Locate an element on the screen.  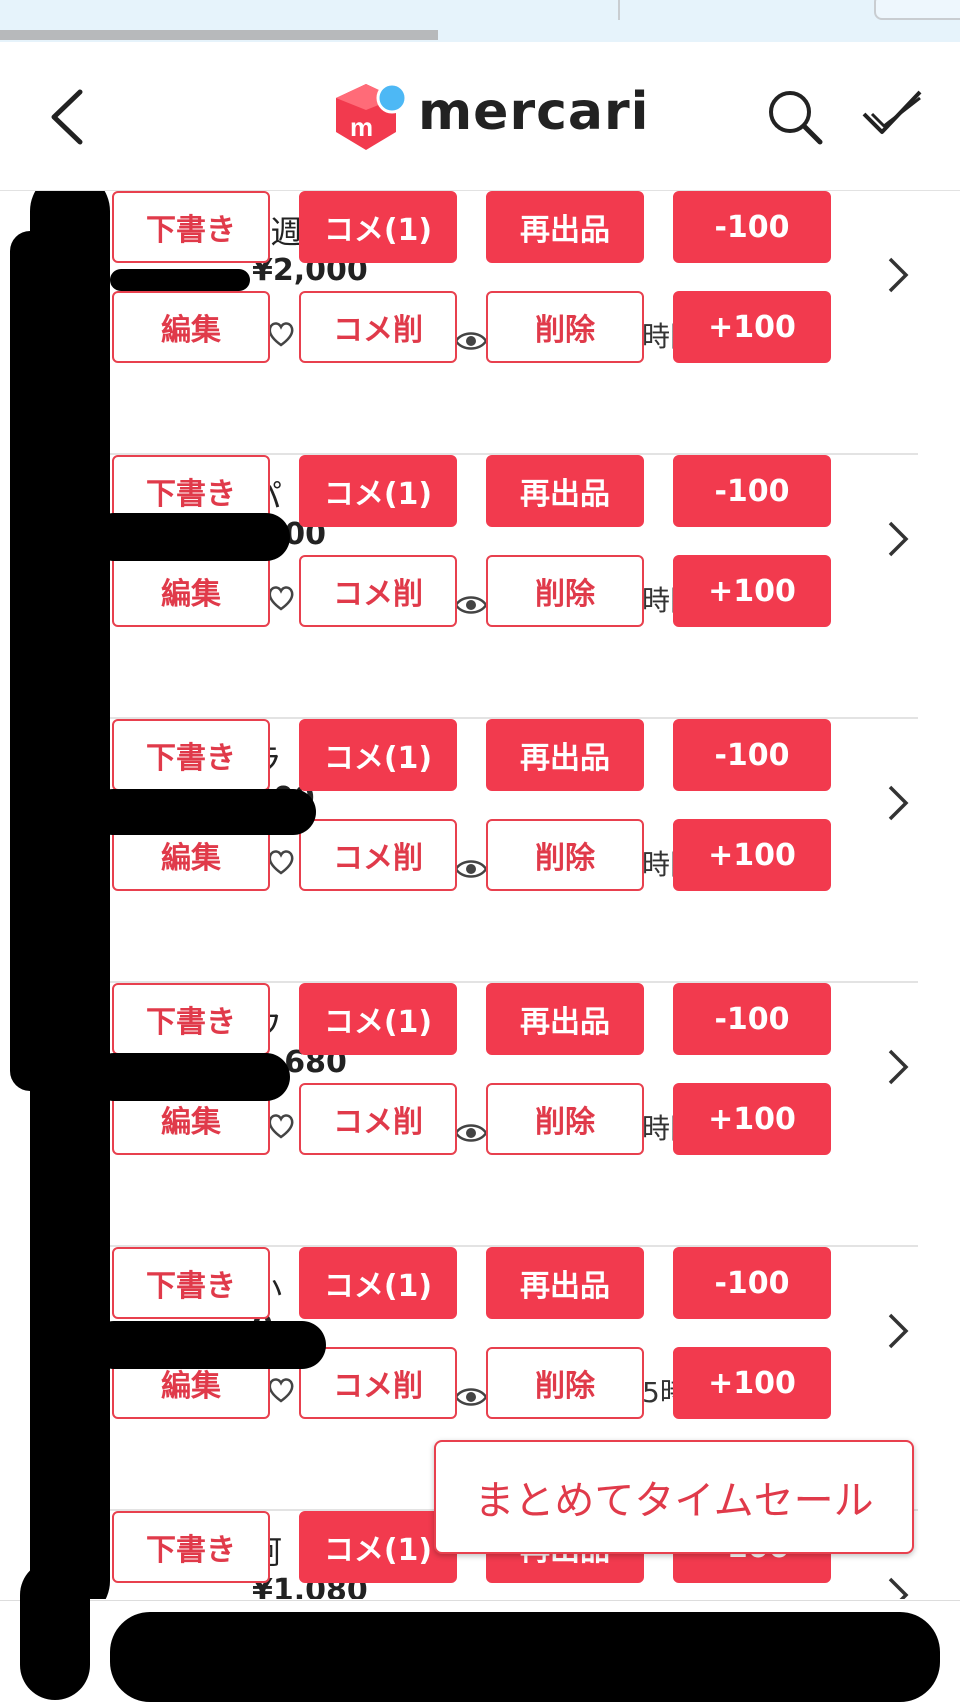
browser-tab-switcher is located at coordinates (917, 10).